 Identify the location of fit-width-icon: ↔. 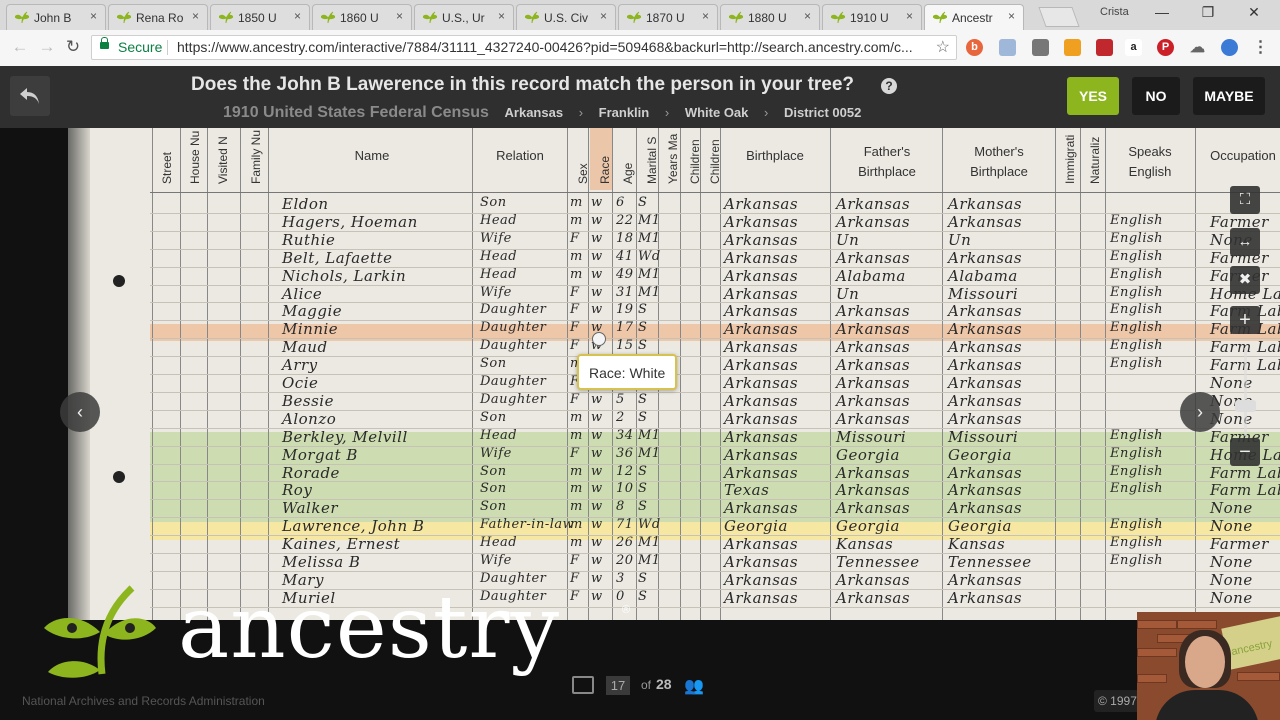
(1245, 242).